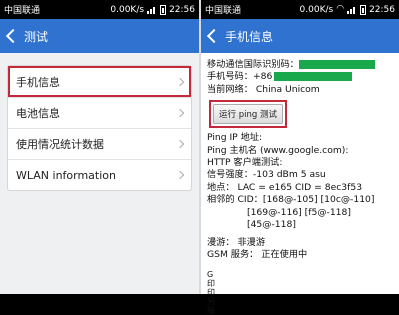  I want to click on network-label: 当前网络：, so click(230, 89).